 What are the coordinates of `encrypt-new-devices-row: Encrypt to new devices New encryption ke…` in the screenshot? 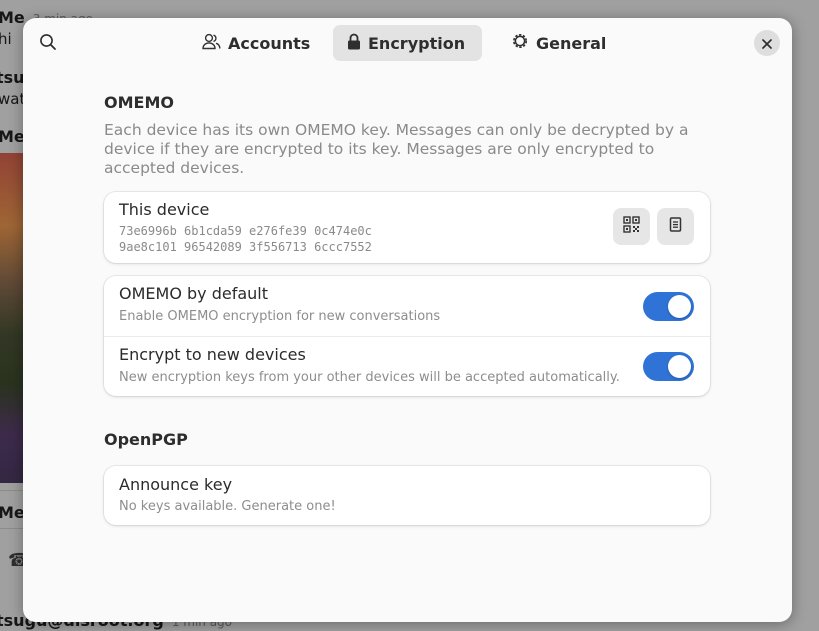 It's located at (407, 366).